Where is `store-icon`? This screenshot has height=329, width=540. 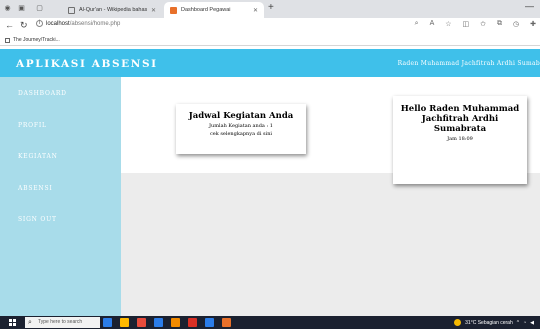 store-icon is located at coordinates (141, 322).